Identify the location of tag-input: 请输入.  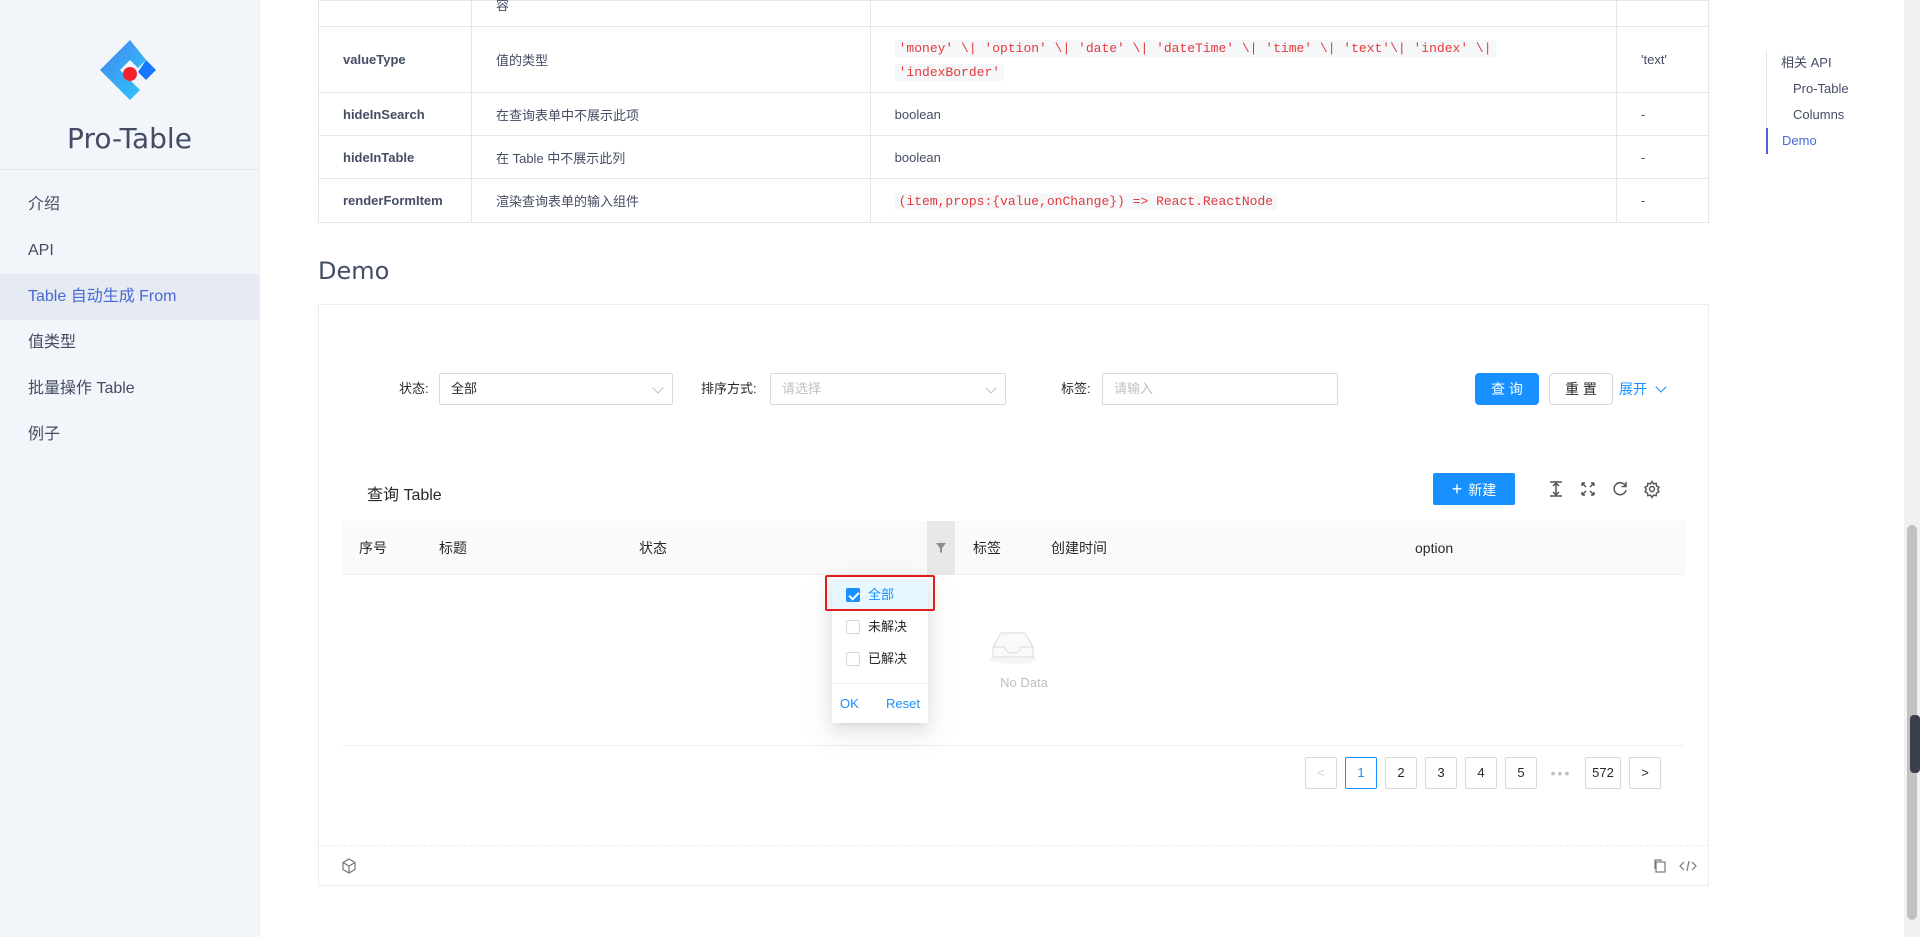
(1220, 389).